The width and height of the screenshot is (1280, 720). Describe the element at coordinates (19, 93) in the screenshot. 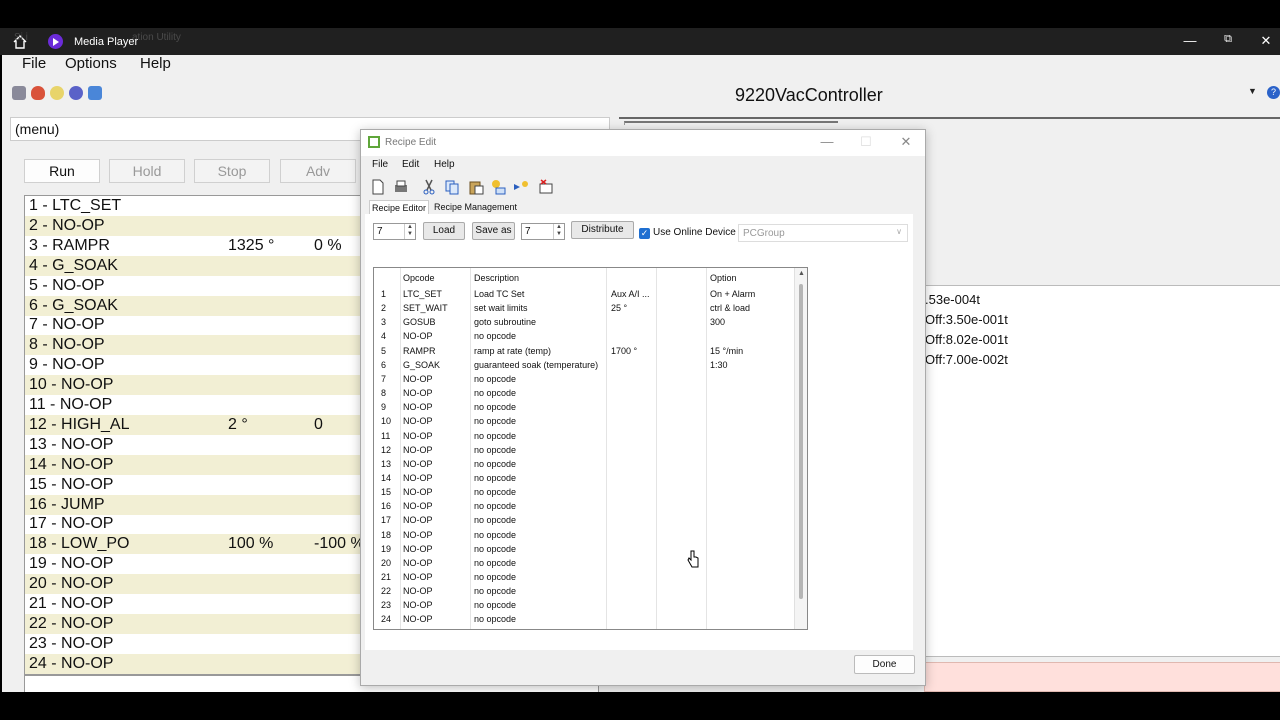

I see `connect-icon` at that location.